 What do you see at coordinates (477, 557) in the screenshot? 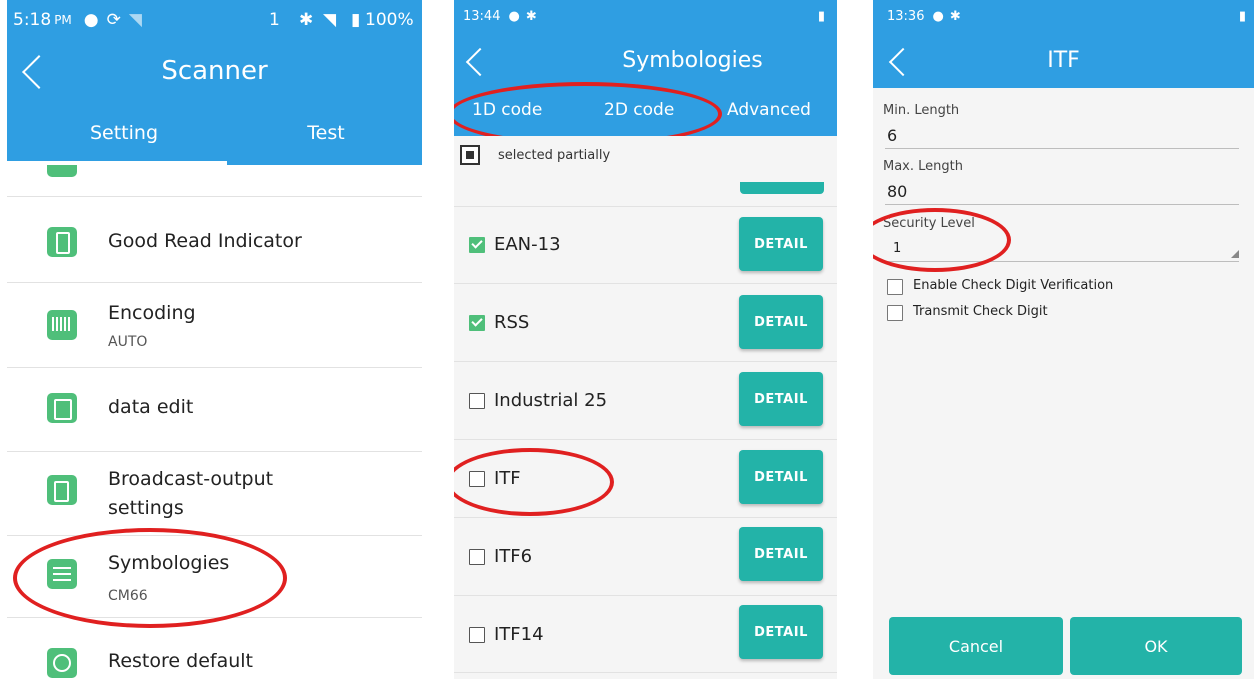
I see `itf6-checkbox` at bounding box center [477, 557].